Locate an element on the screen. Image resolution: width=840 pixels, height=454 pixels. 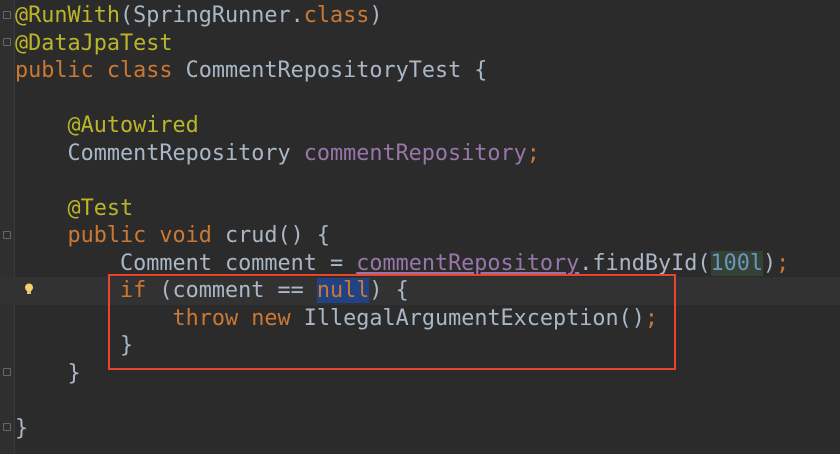
code-token: crud() { is located at coordinates (277, 235).